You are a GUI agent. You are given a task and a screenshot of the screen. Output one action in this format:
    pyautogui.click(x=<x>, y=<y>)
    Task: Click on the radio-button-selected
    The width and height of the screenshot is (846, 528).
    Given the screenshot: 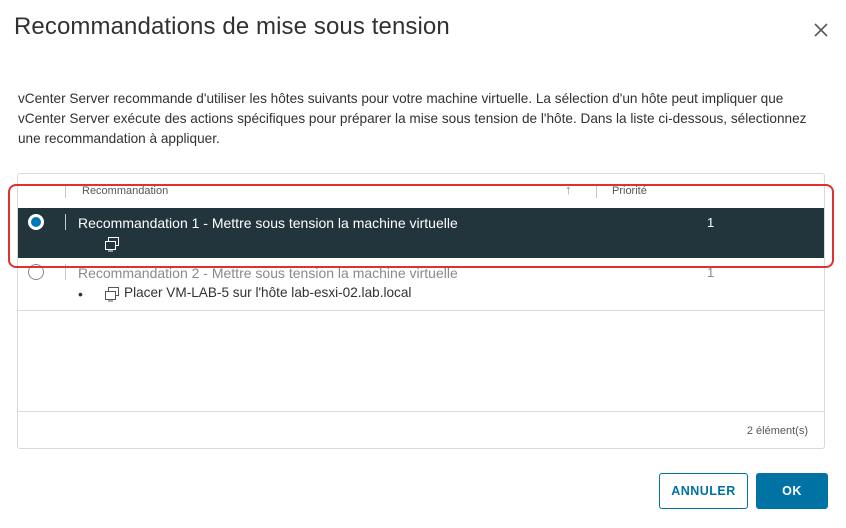 What is the action you would take?
    pyautogui.click(x=36, y=222)
    